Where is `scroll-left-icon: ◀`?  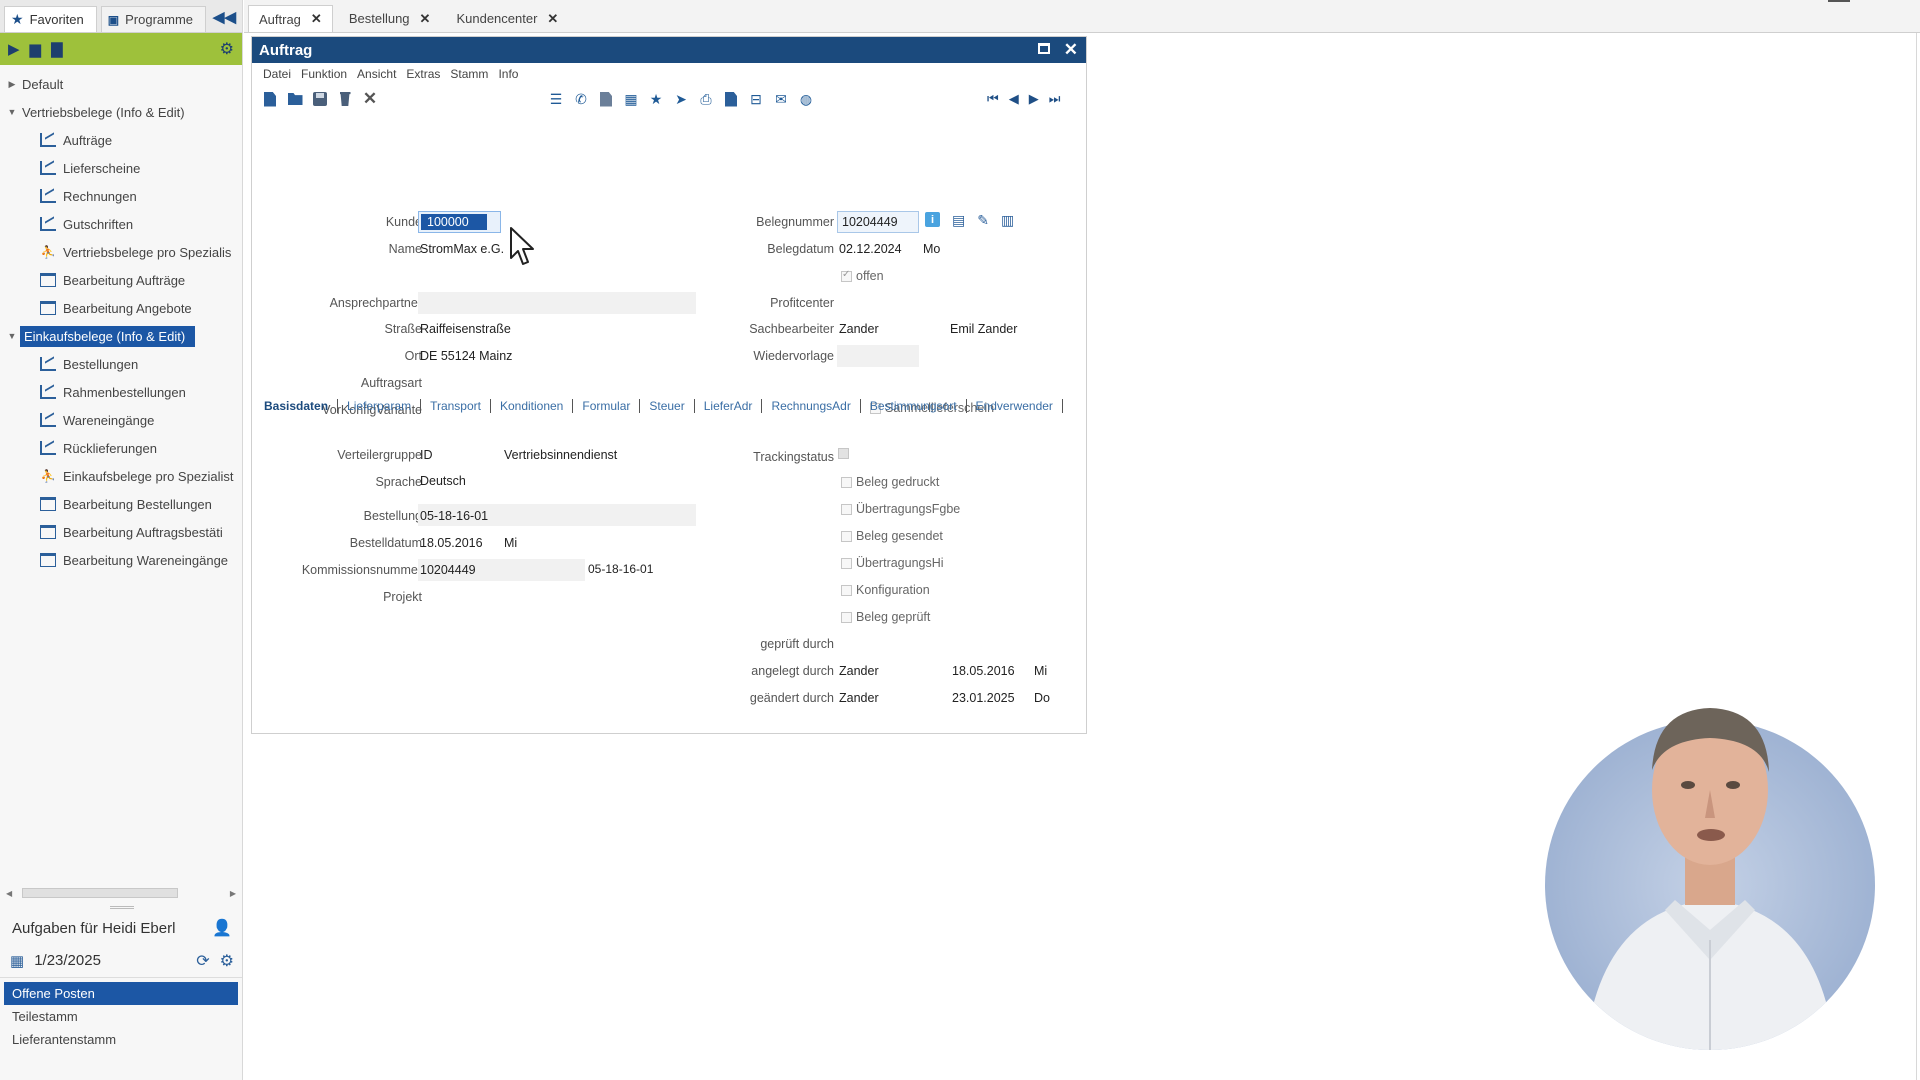 scroll-left-icon: ◀ is located at coordinates (9, 893).